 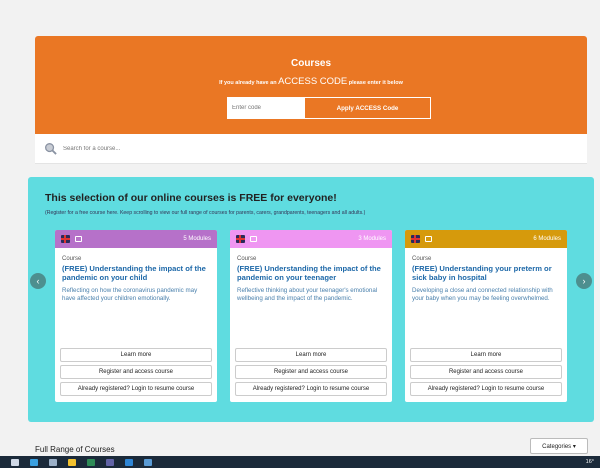 What do you see at coordinates (547, 239) in the screenshot?
I see `modules-count: 6 Modules` at bounding box center [547, 239].